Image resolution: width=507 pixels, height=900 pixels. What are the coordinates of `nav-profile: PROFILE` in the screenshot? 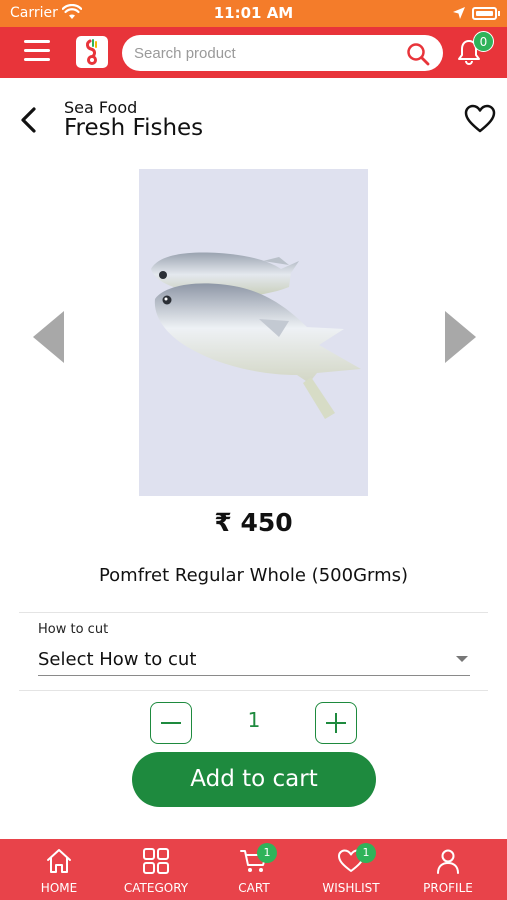 It's located at (448, 869).